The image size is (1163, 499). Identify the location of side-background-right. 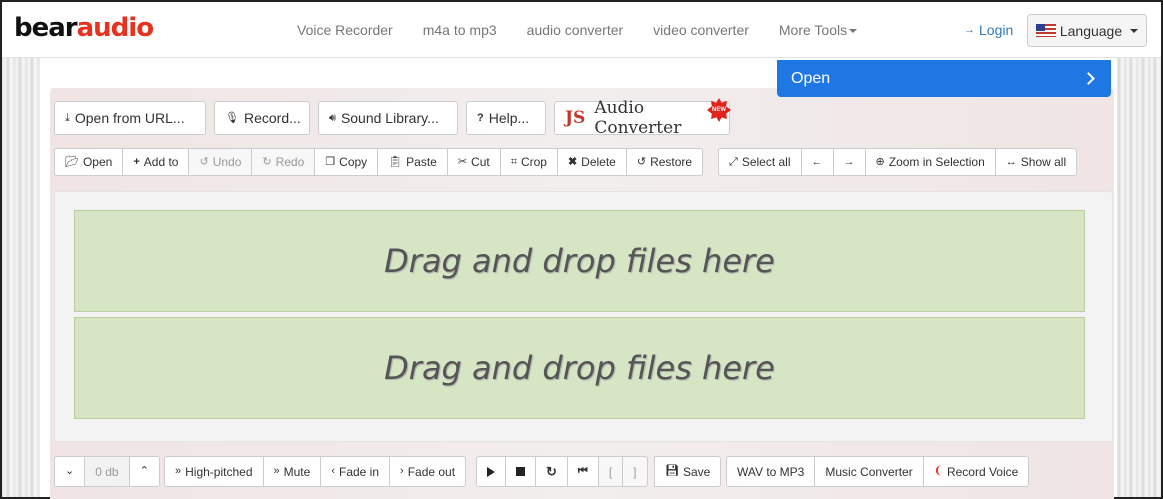
(1137, 277).